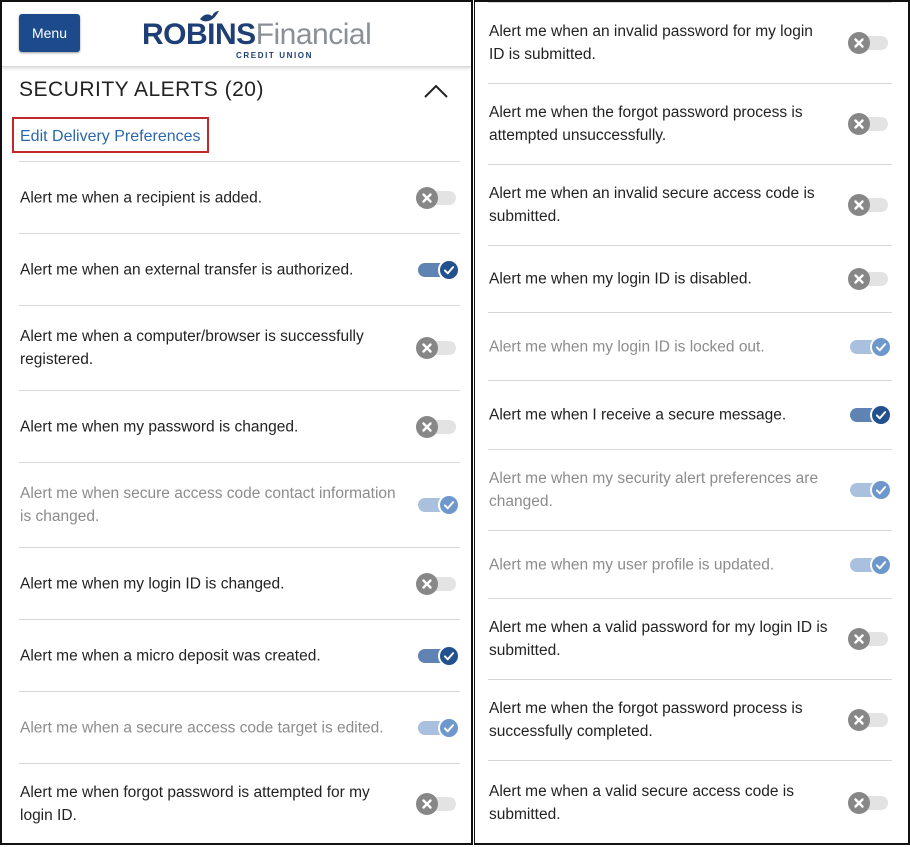 This screenshot has height=847, width=910. I want to click on top-bar: Menu ROBINSFinancial CREDIT UNION, so click(236, 34).